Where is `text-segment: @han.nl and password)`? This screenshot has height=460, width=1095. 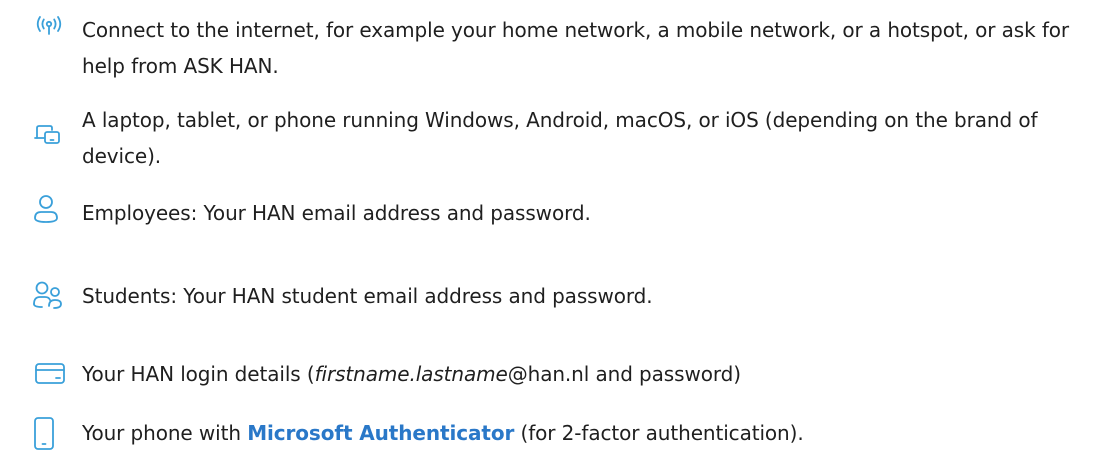 text-segment: @han.nl and password) is located at coordinates (624, 374).